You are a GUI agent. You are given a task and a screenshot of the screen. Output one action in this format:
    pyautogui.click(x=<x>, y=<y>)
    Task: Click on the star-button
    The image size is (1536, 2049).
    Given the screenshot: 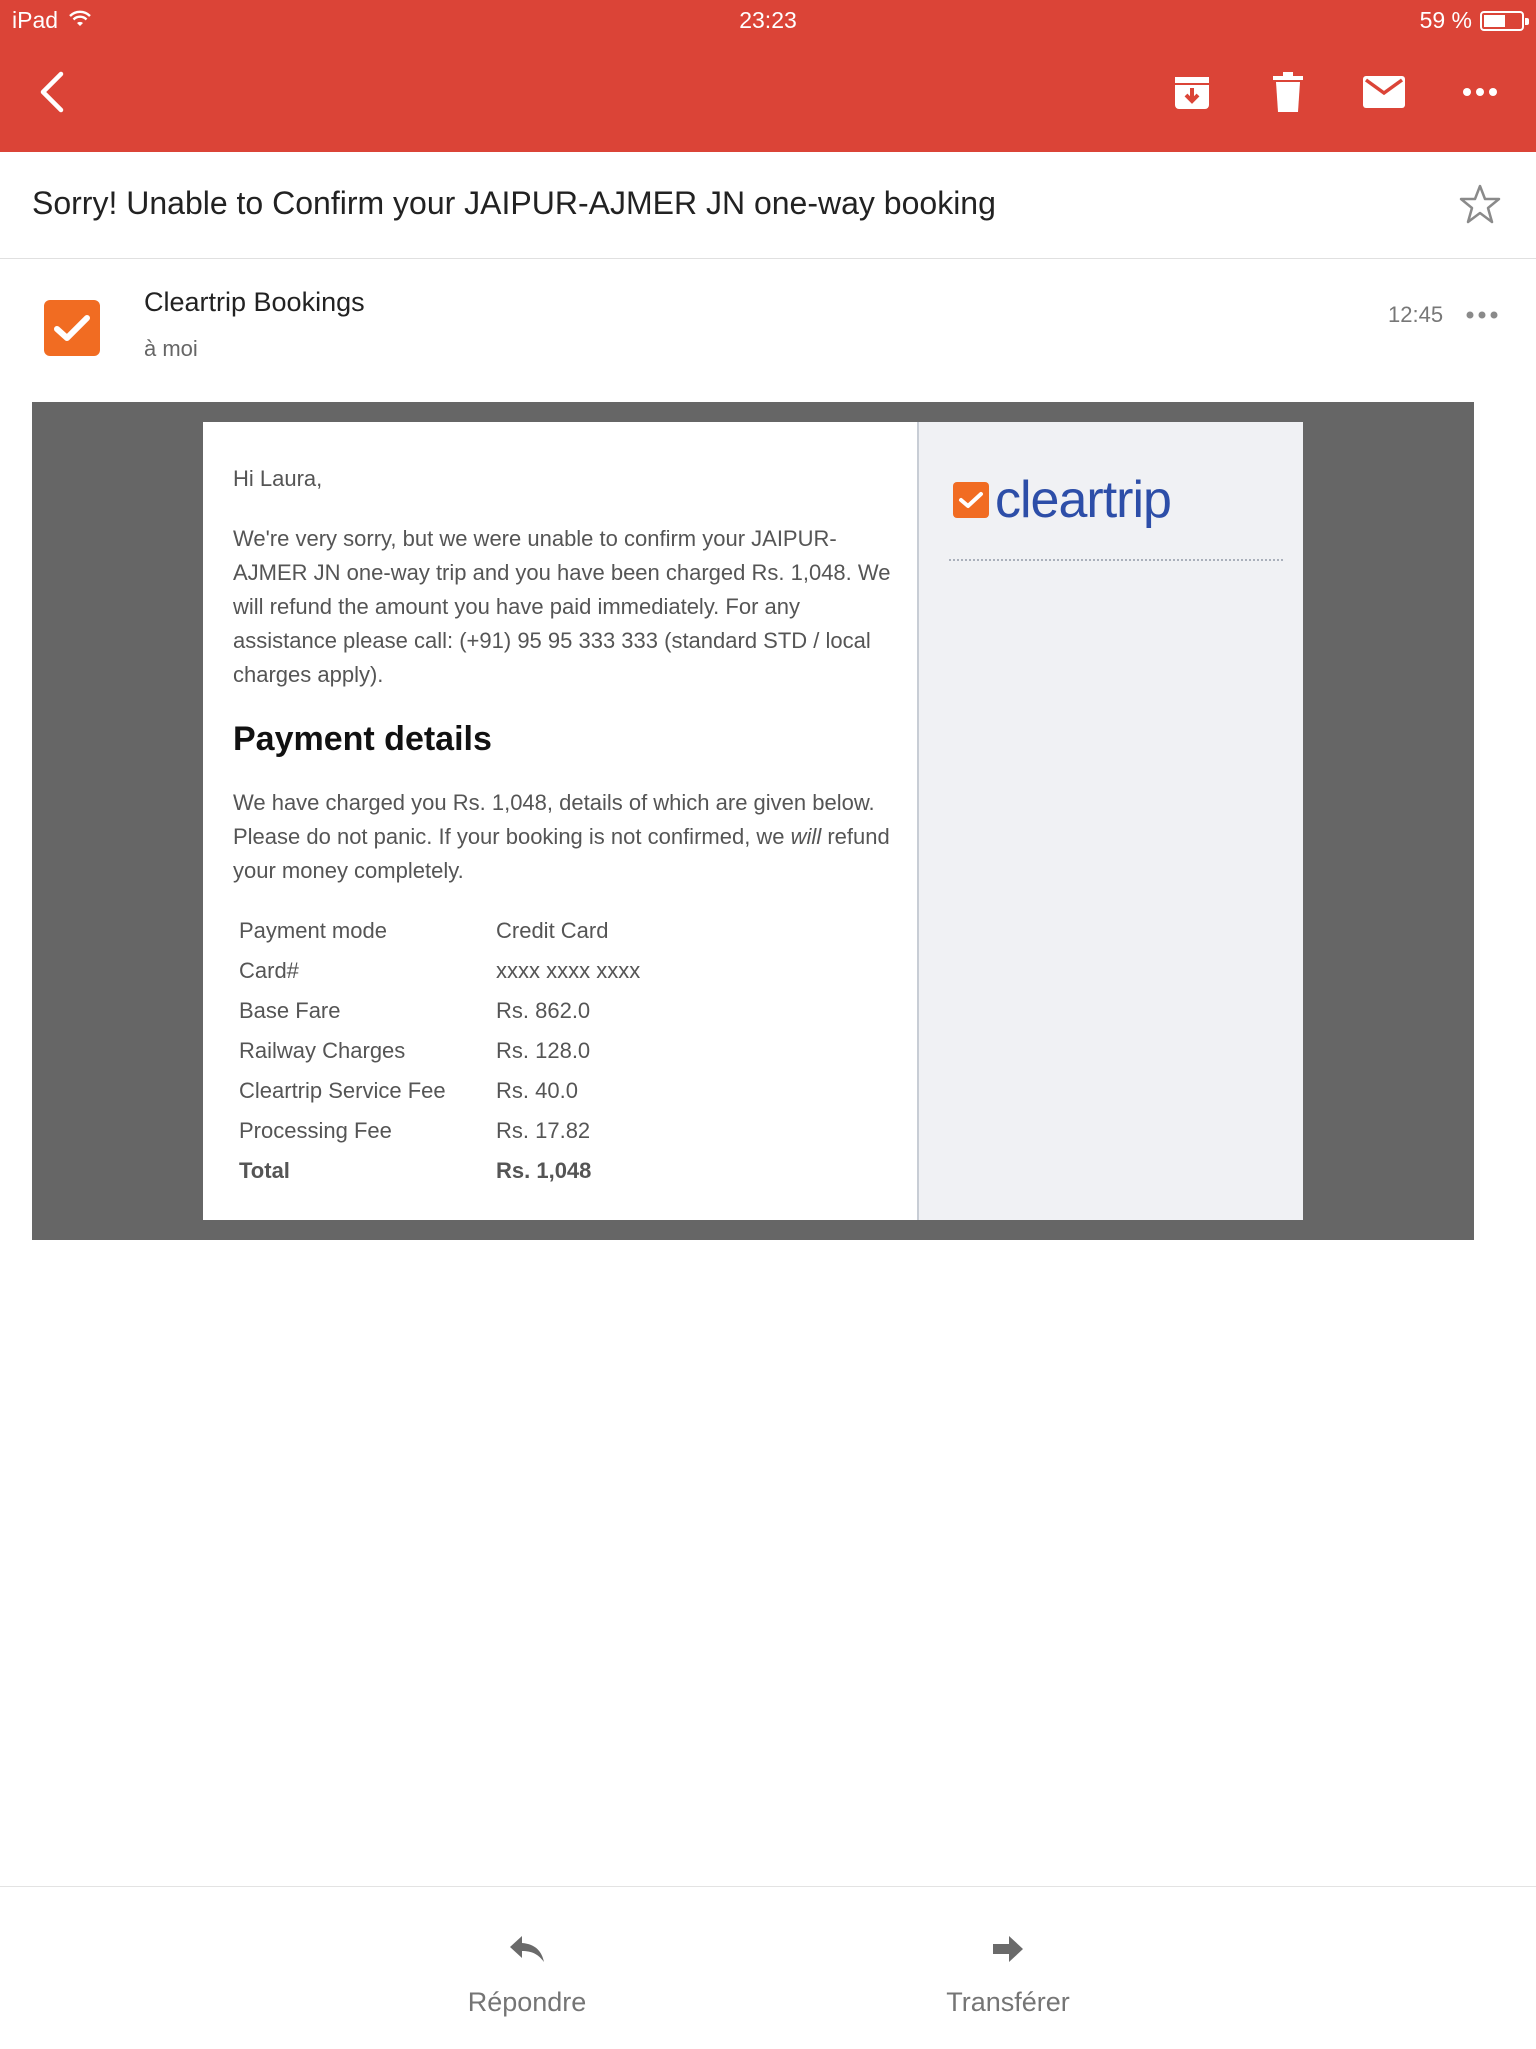 What is the action you would take?
    pyautogui.click(x=1480, y=204)
    